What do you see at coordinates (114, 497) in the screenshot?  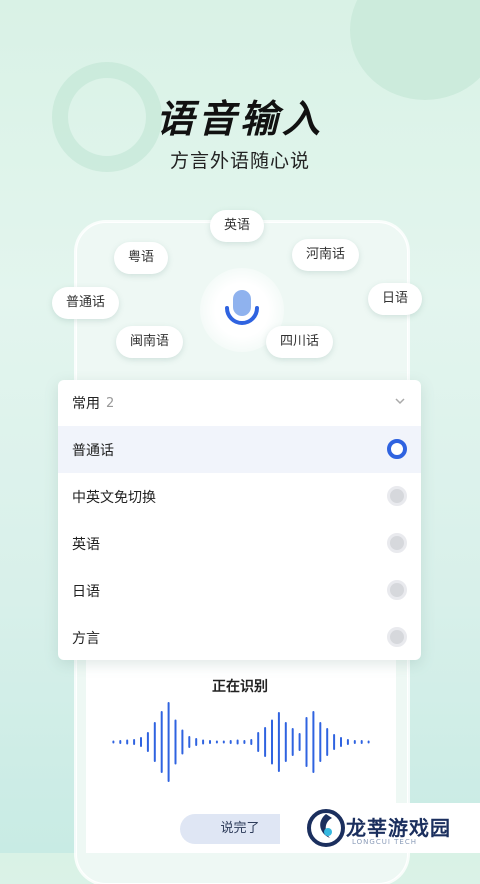 I see `option-label: 中英文免切换` at bounding box center [114, 497].